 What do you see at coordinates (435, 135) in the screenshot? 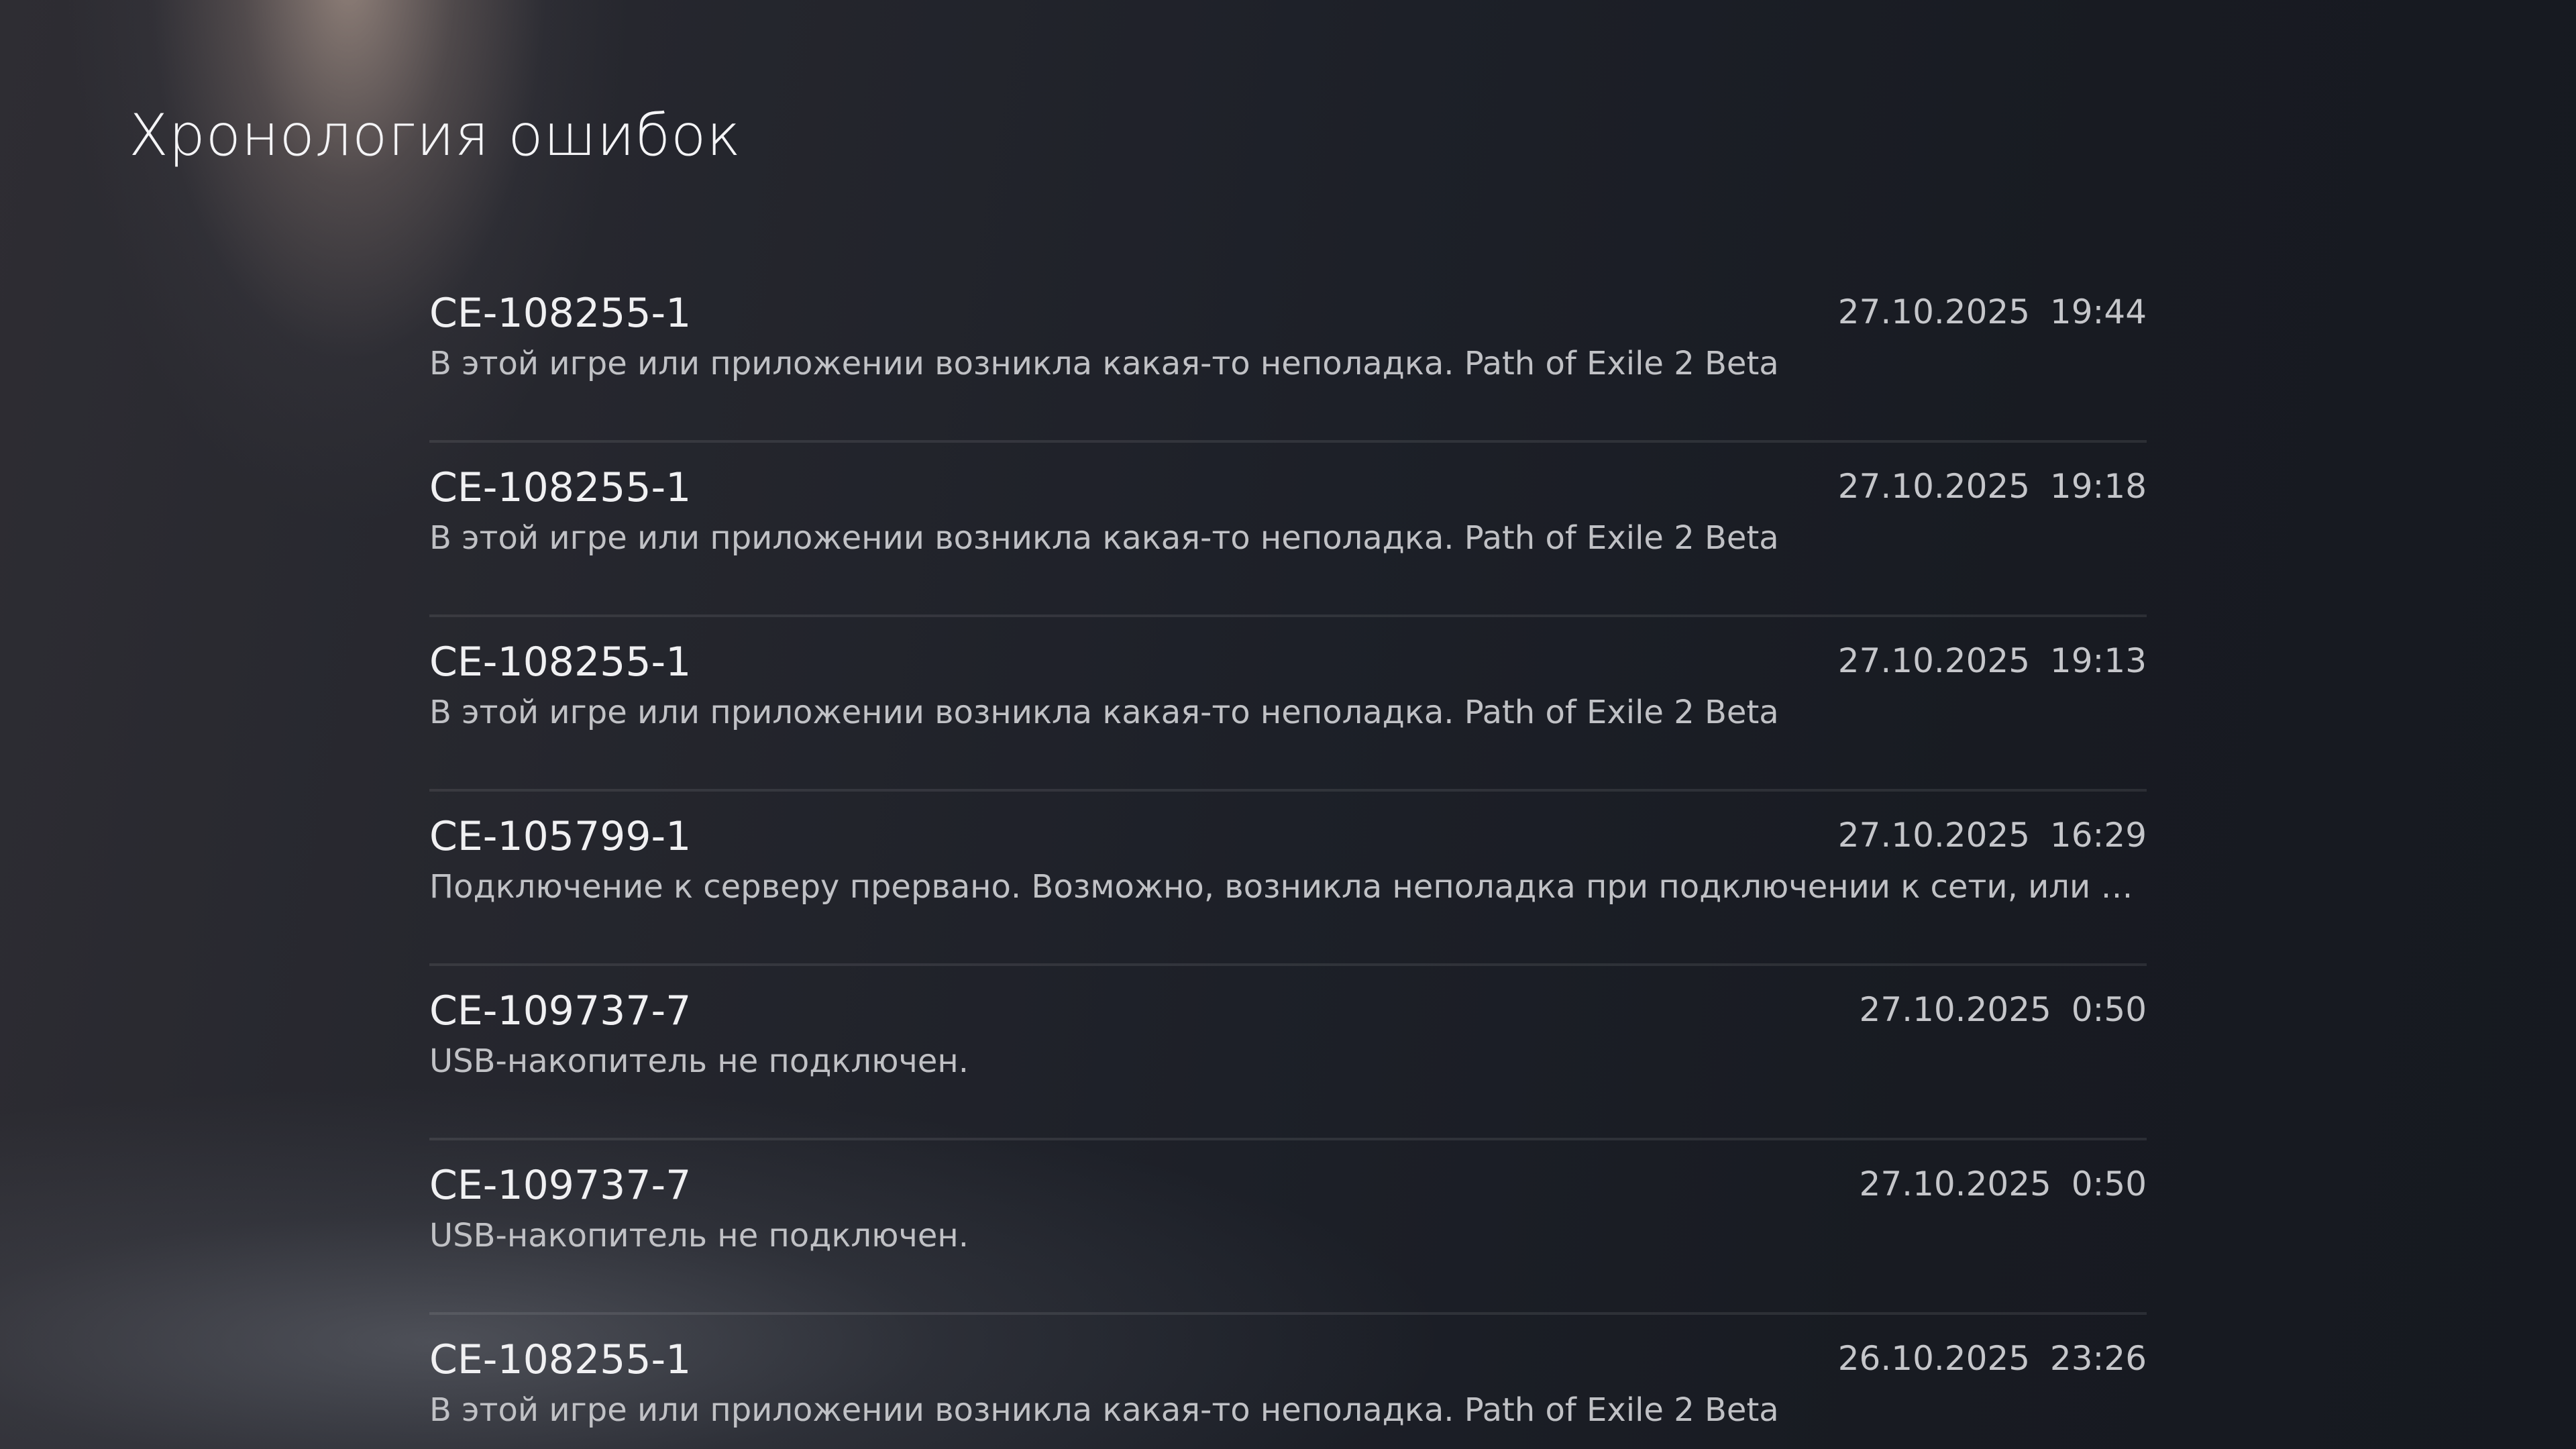
I see `page-title: Хронология ошибок` at bounding box center [435, 135].